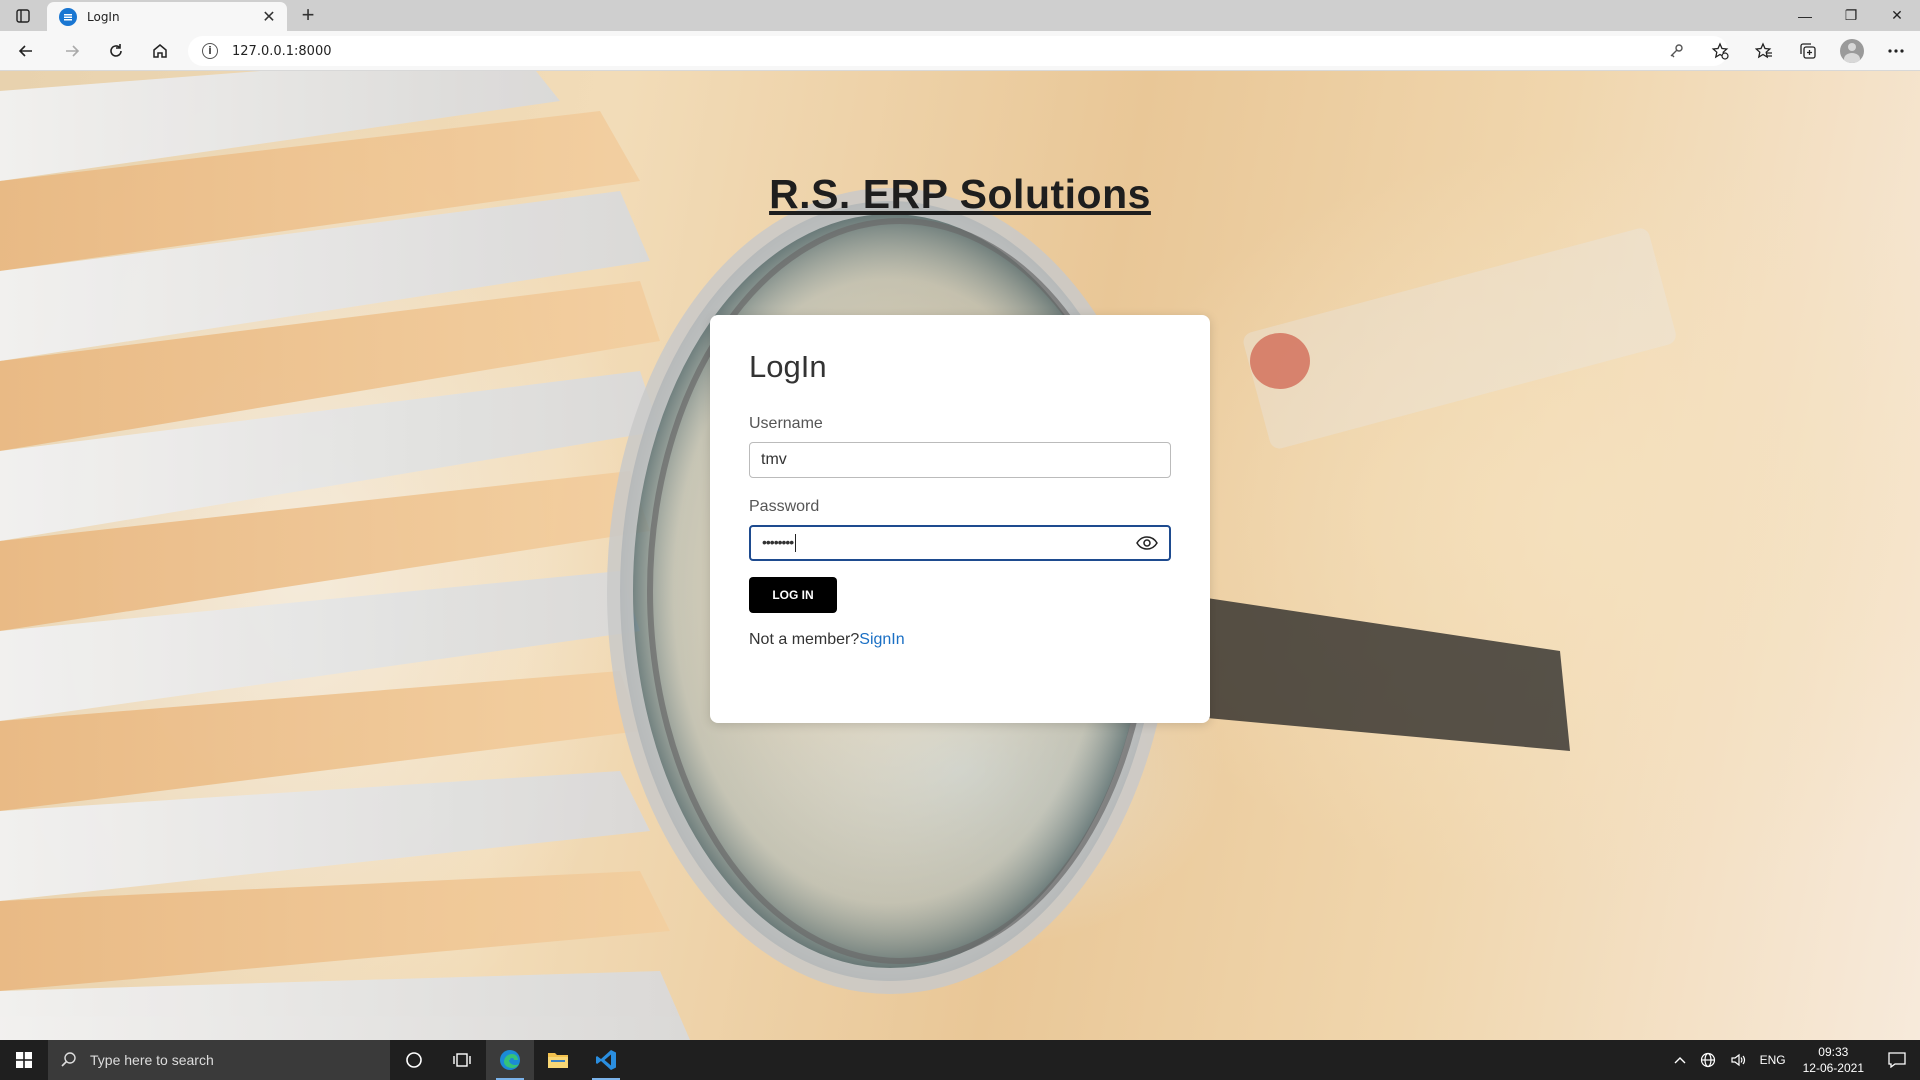 The image size is (1920, 1080). I want to click on edge-browser-icon, so click(510, 1060).